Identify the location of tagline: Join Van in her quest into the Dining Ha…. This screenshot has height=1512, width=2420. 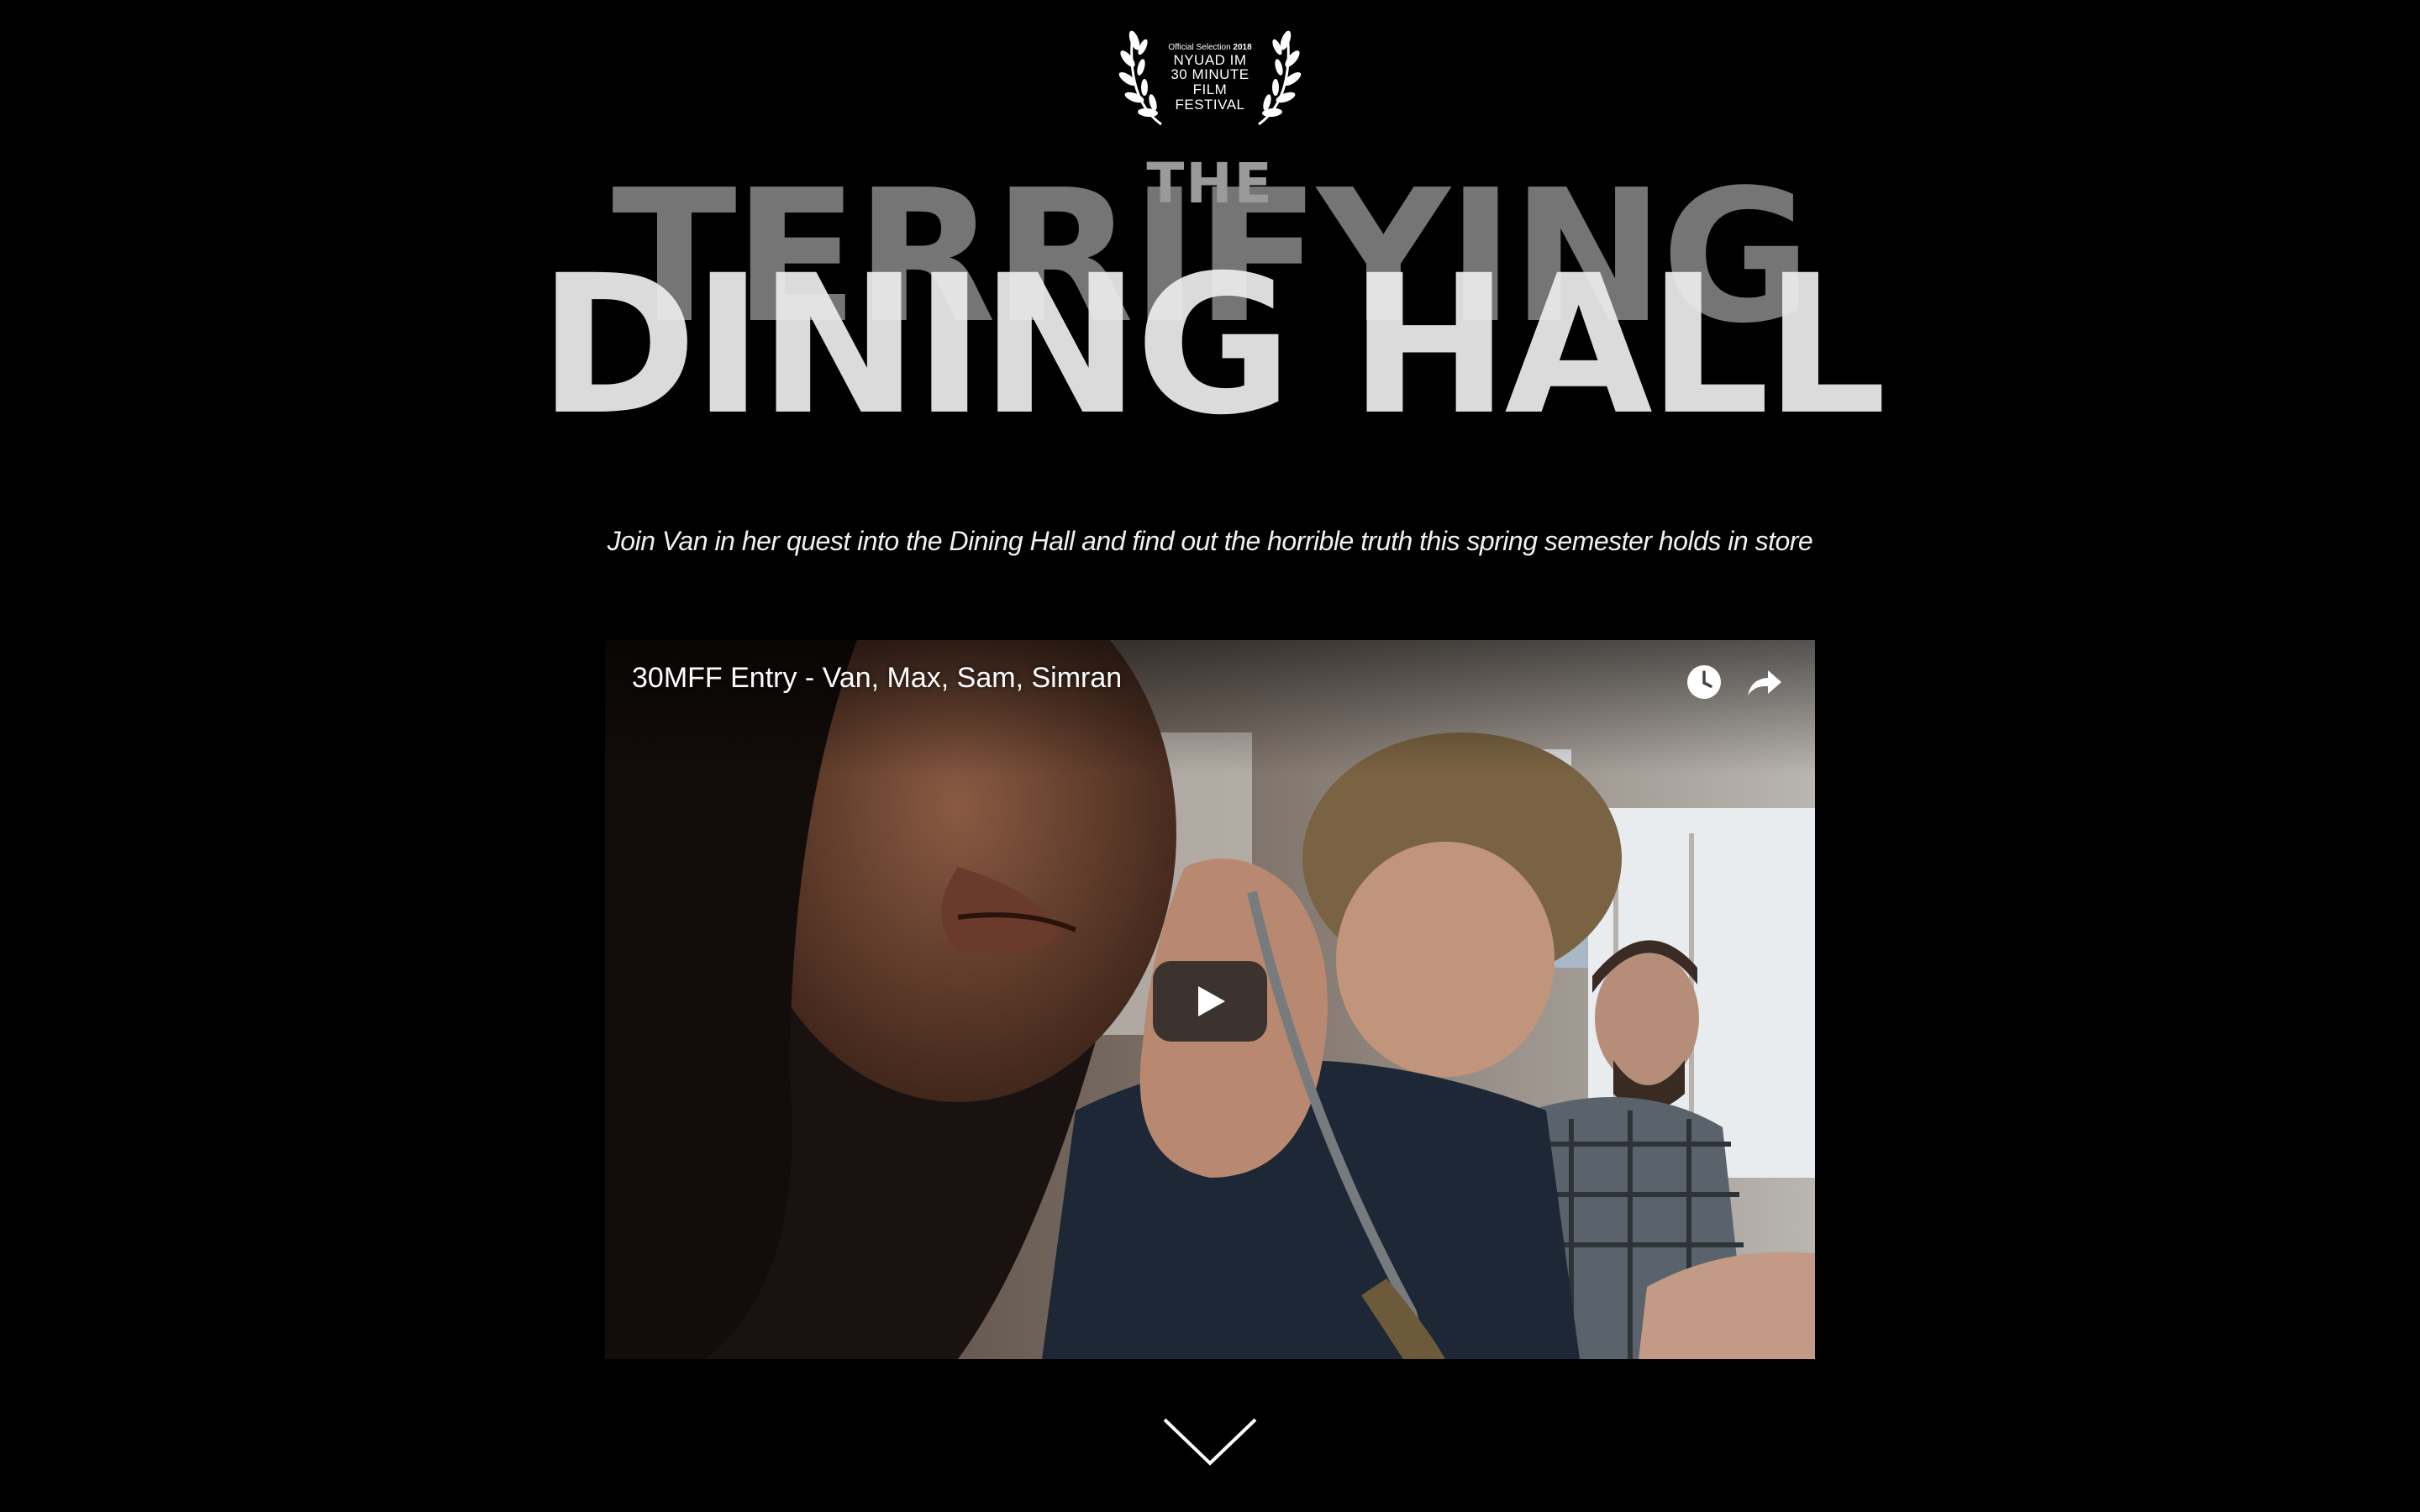
(1210, 541).